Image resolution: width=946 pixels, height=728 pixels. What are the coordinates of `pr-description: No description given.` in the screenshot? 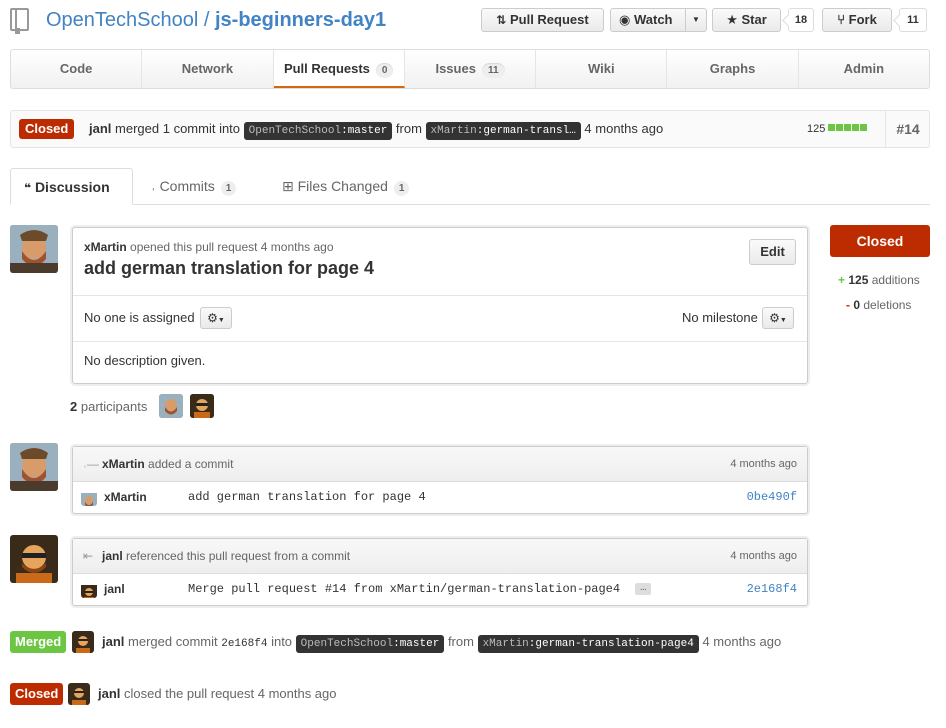 It's located at (145, 360).